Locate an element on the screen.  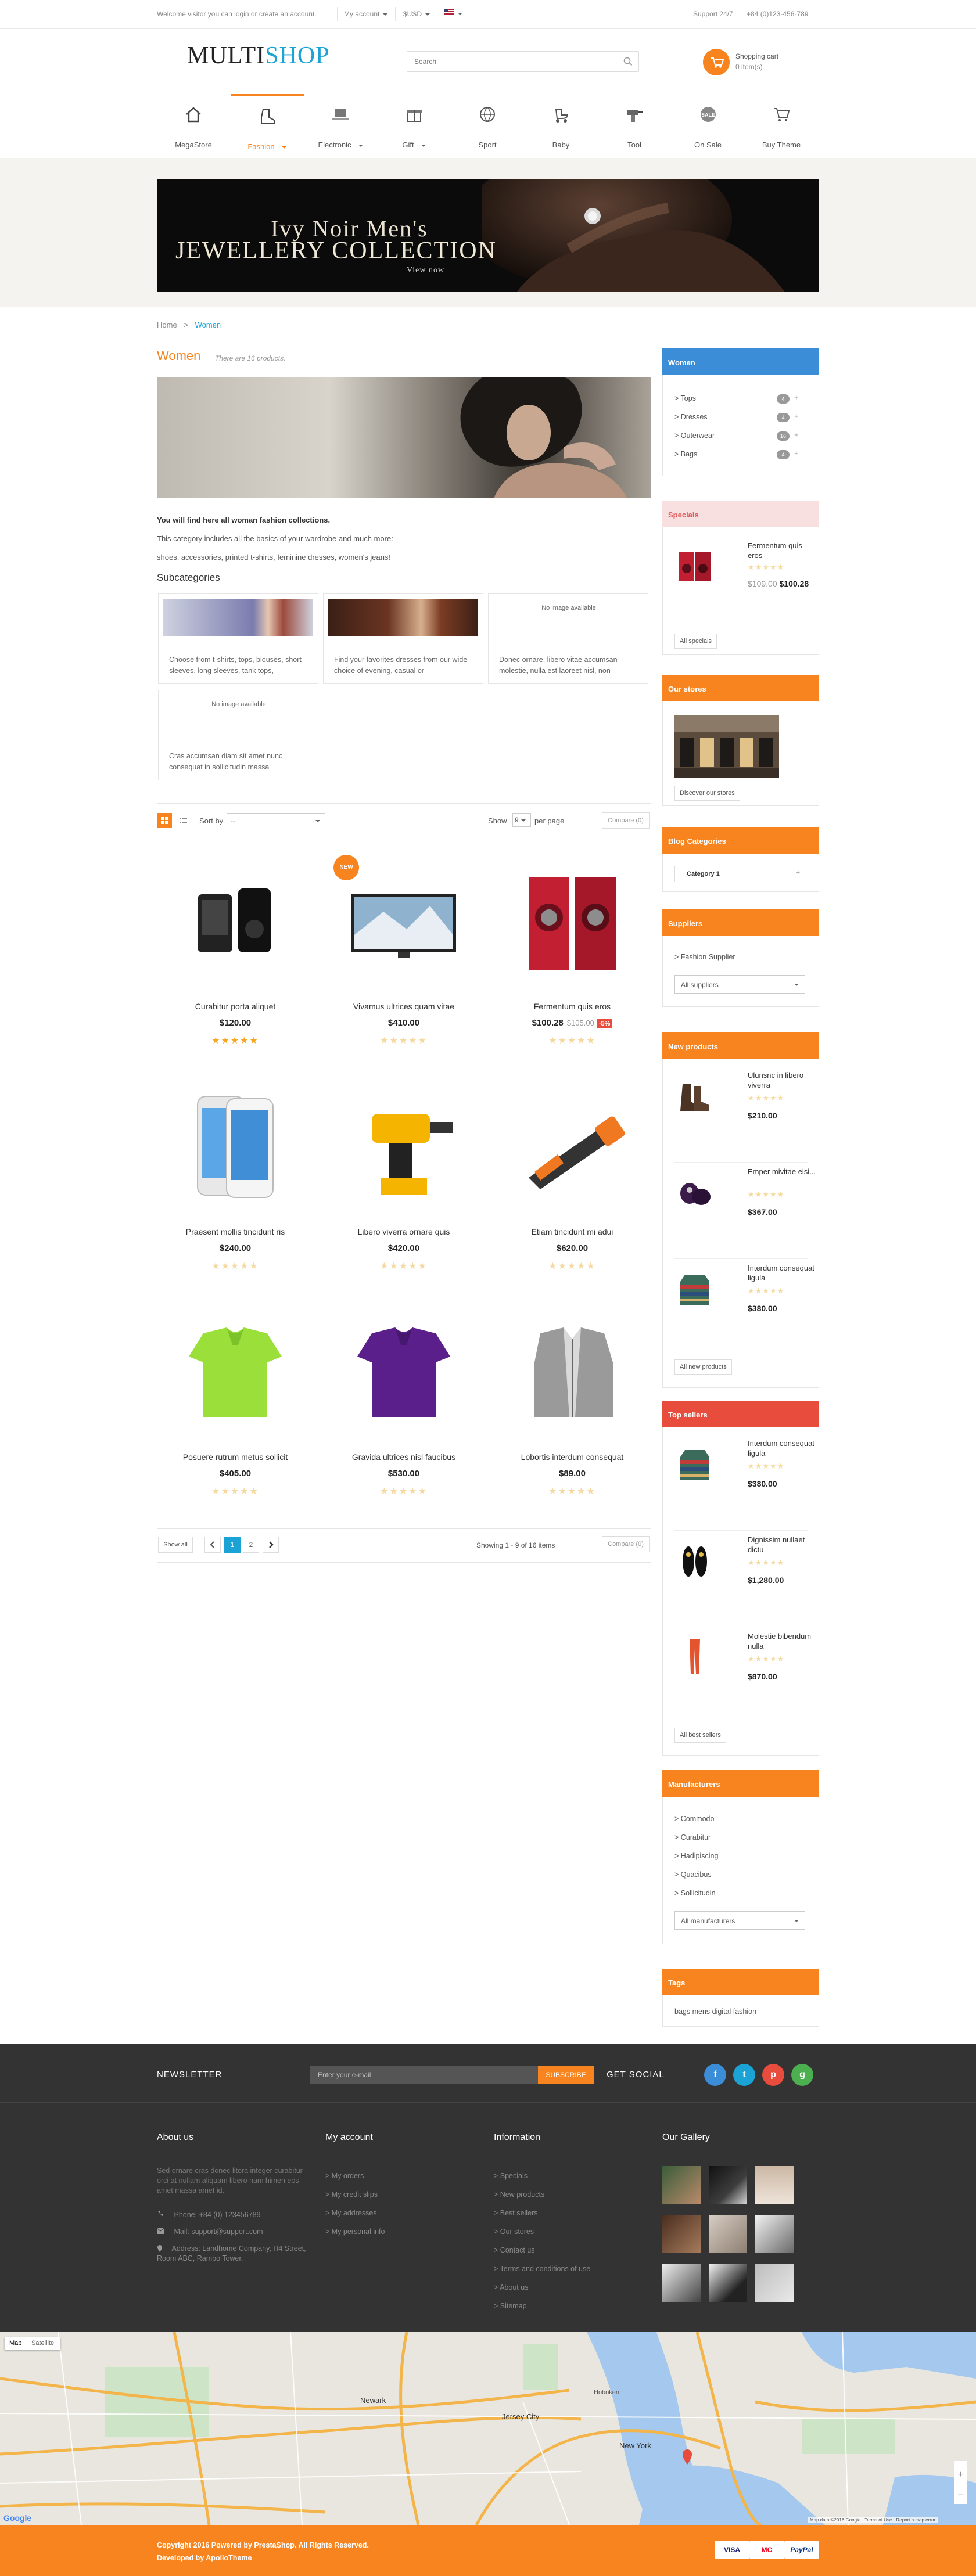
nav-item-fashion: Fashion is located at coordinates (267, 126).